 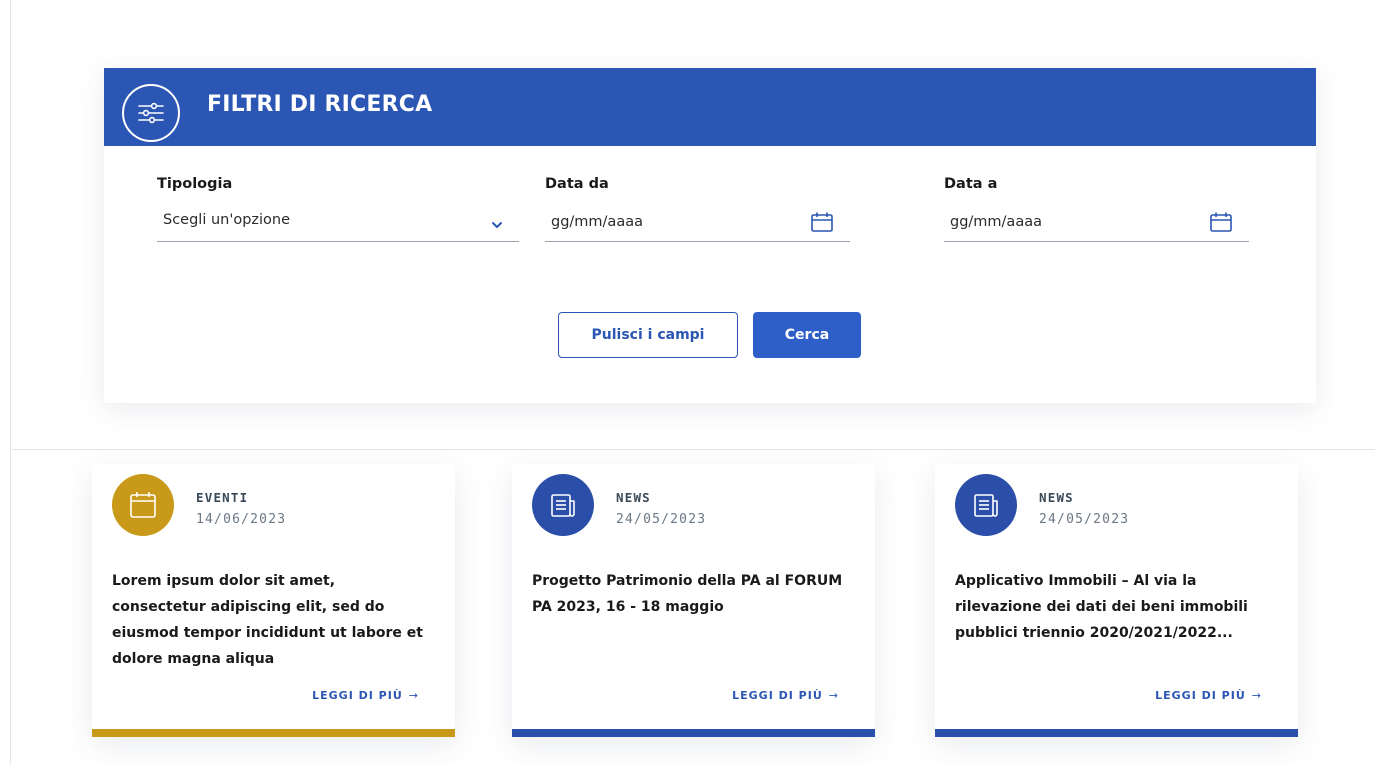 What do you see at coordinates (577, 184) in the screenshot?
I see `data-da-label: Data da` at bounding box center [577, 184].